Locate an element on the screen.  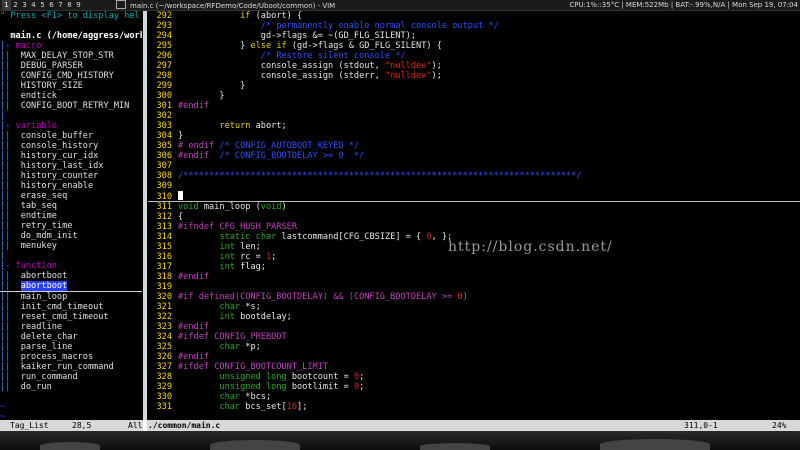
taglist-item: || history_cur_idx is located at coordinates (71, 156).